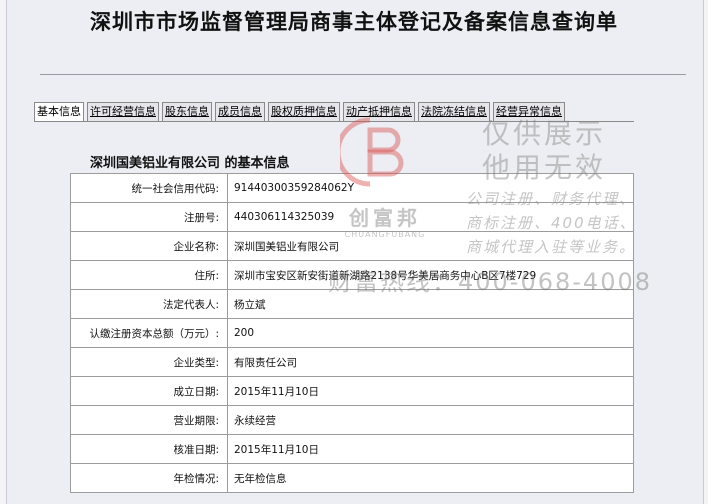 The height and width of the screenshot is (504, 708). I want to click on row-label: 年检情况:, so click(149, 478).